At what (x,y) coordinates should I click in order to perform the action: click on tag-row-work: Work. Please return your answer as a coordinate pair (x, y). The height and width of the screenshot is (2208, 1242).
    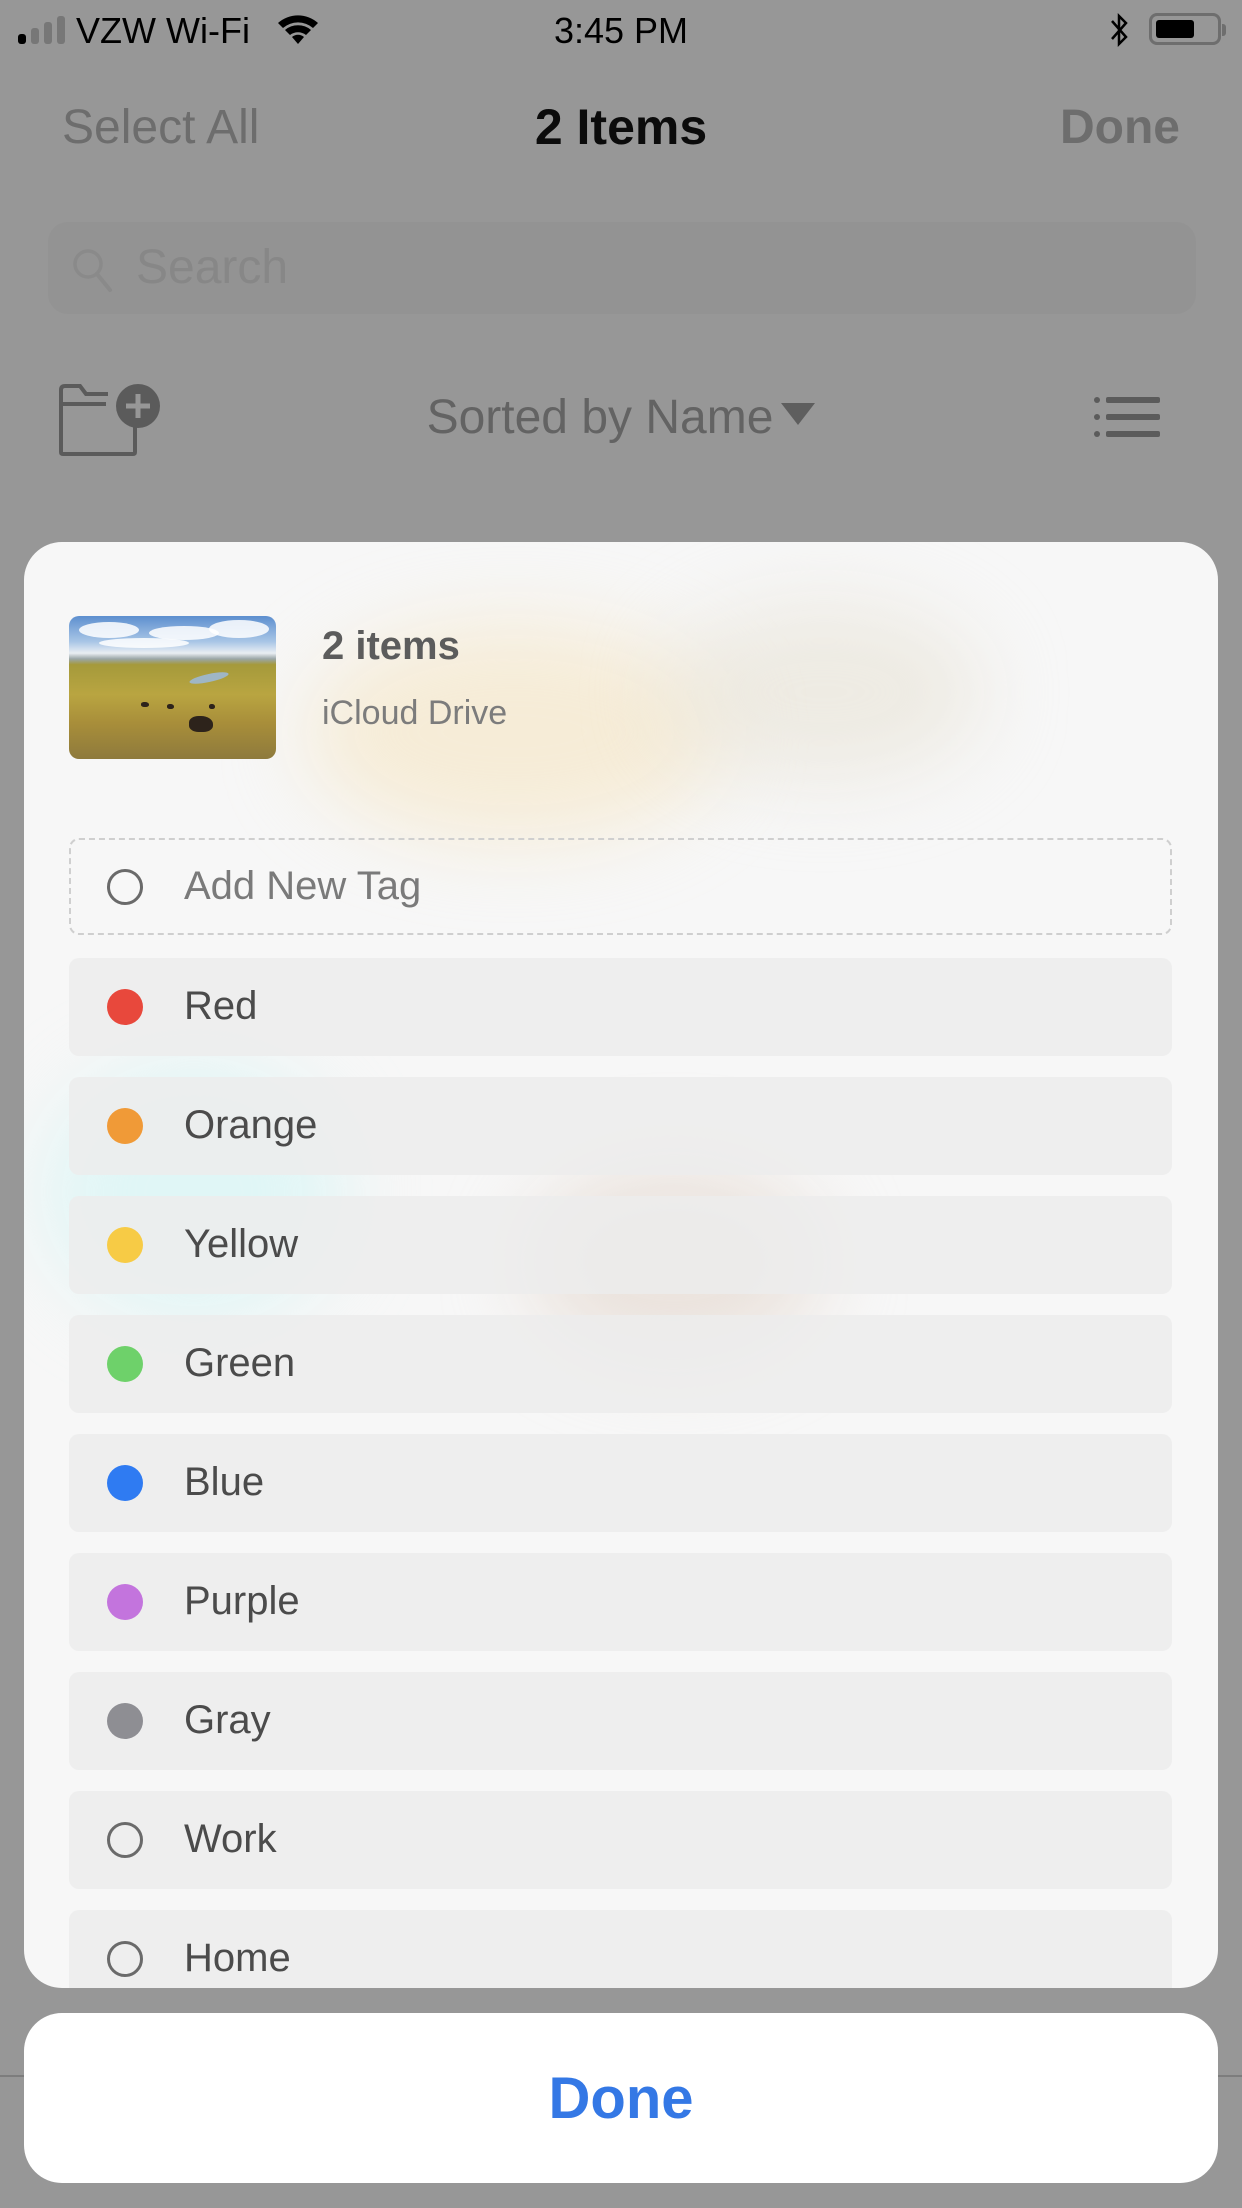
    Looking at the image, I should click on (620, 1840).